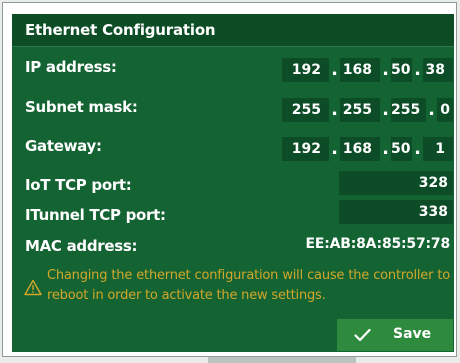 The height and width of the screenshot is (363, 460). Describe the element at coordinates (95, 215) in the screenshot. I see `itunnel-tcp-port-label: ITunnel TCP port:` at that location.